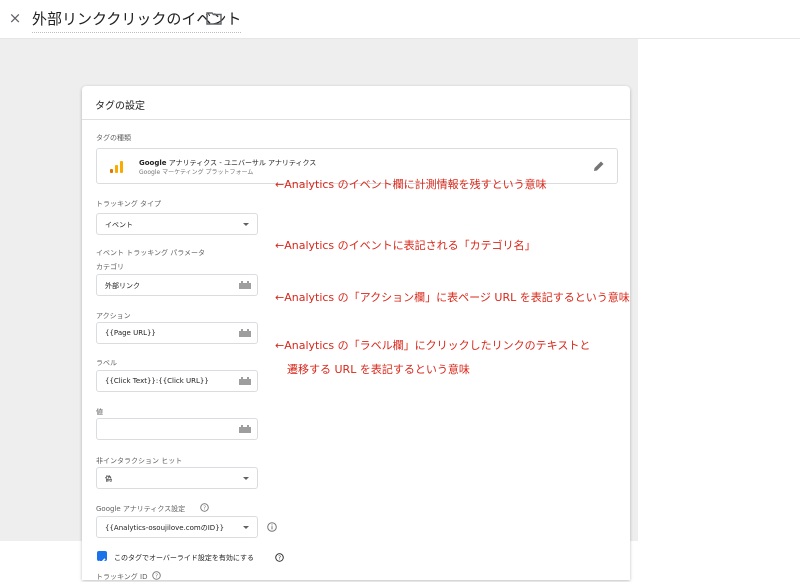  Describe the element at coordinates (196, 172) in the screenshot. I see `tag-type-subtitle: Google マーケティング プラットフォーム` at that location.